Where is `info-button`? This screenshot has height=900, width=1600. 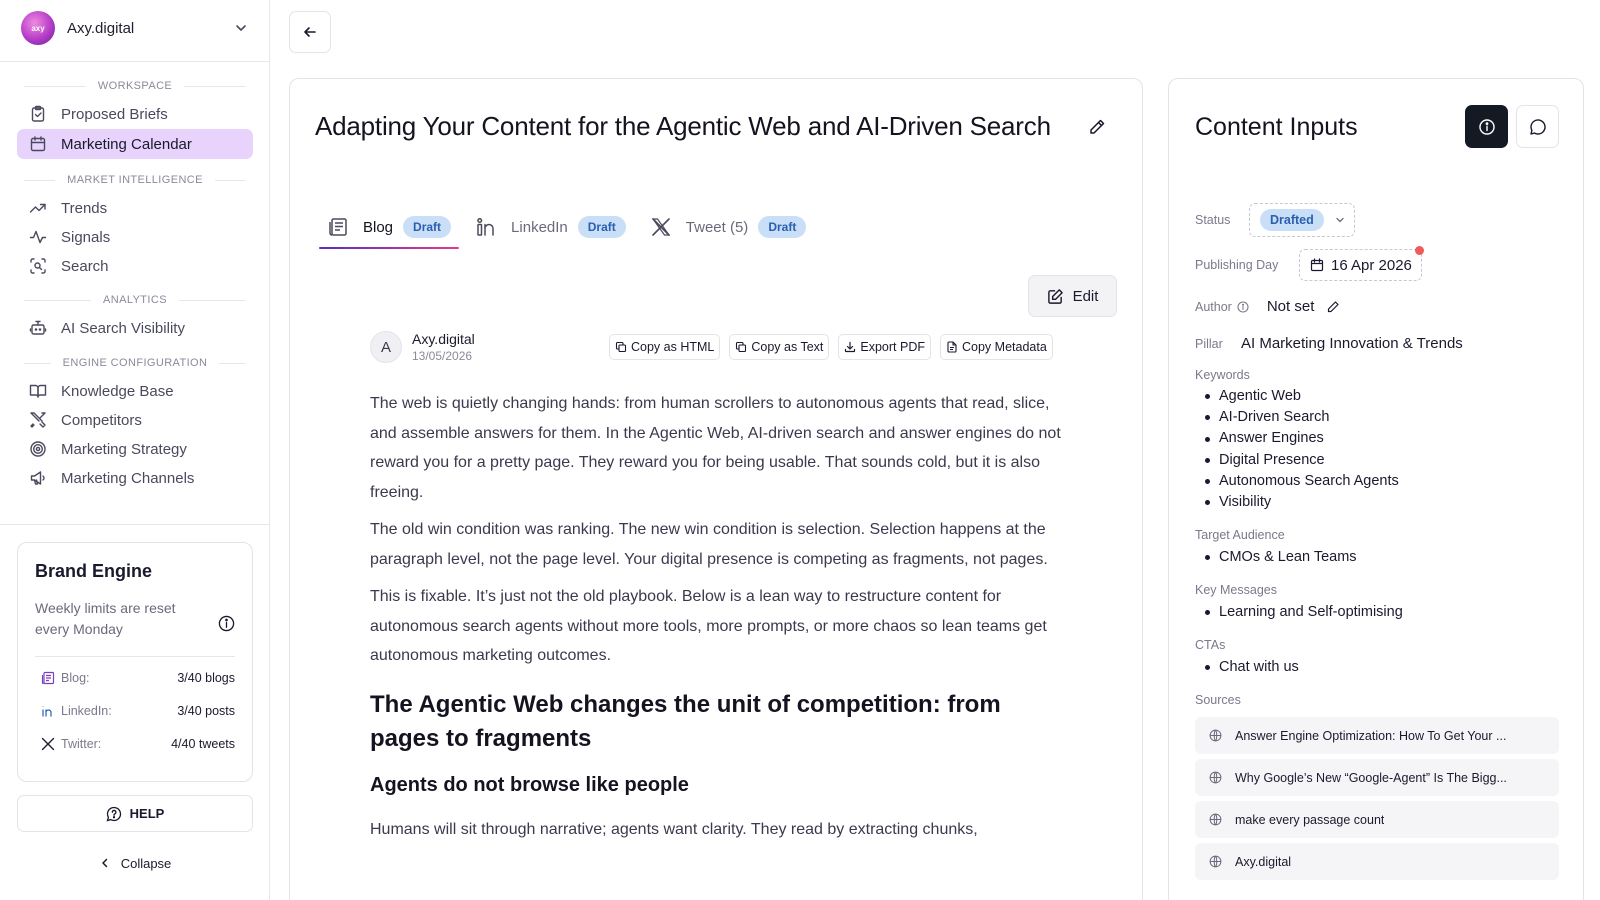
info-button is located at coordinates (1486, 126).